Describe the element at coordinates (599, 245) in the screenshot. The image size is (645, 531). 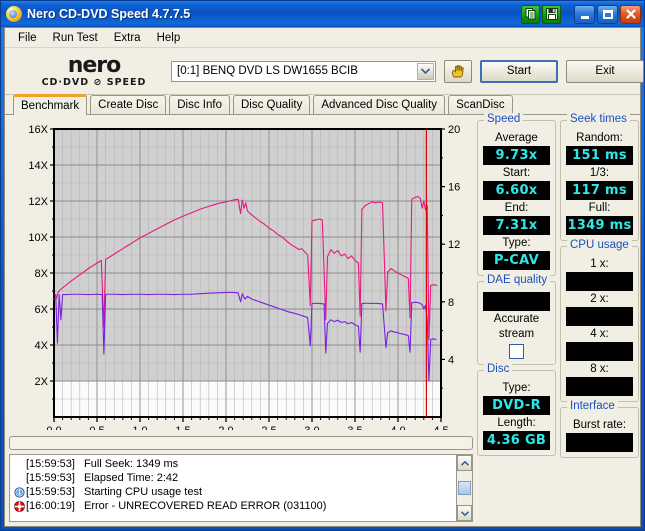
I see `cpu-panel-title: CPU usage` at that location.